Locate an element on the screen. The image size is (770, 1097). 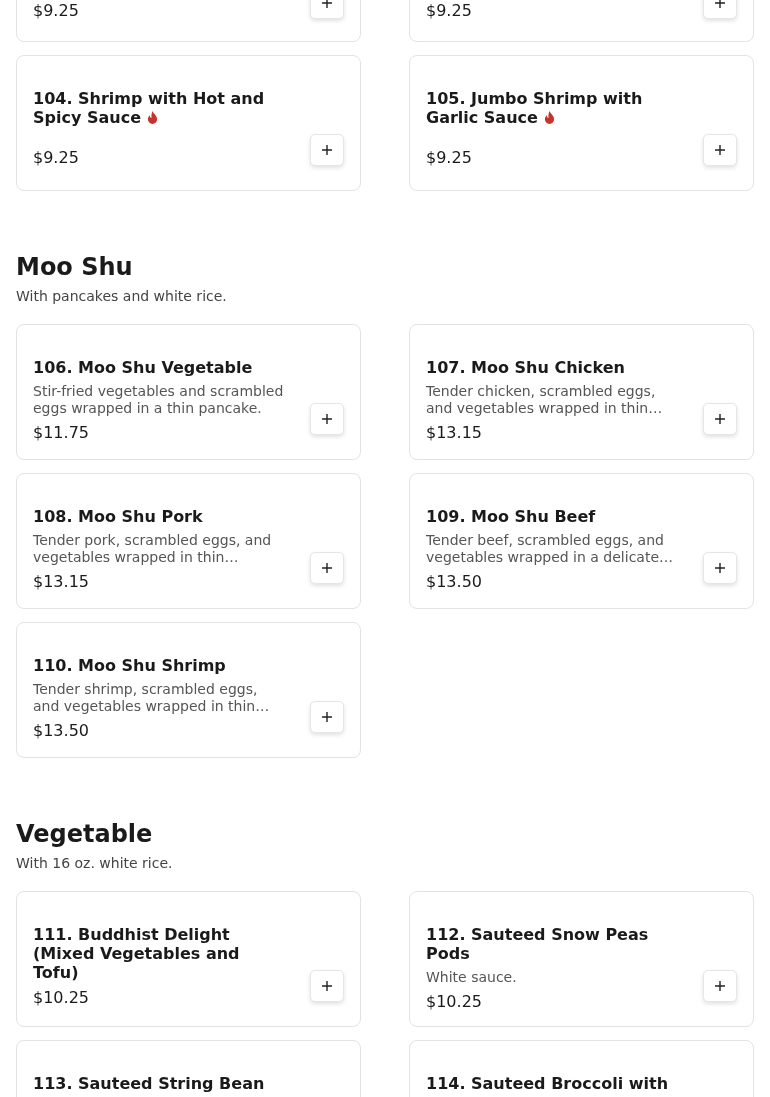
item-title: 110. Moo Shu Shrimp is located at coordinates (130, 665).